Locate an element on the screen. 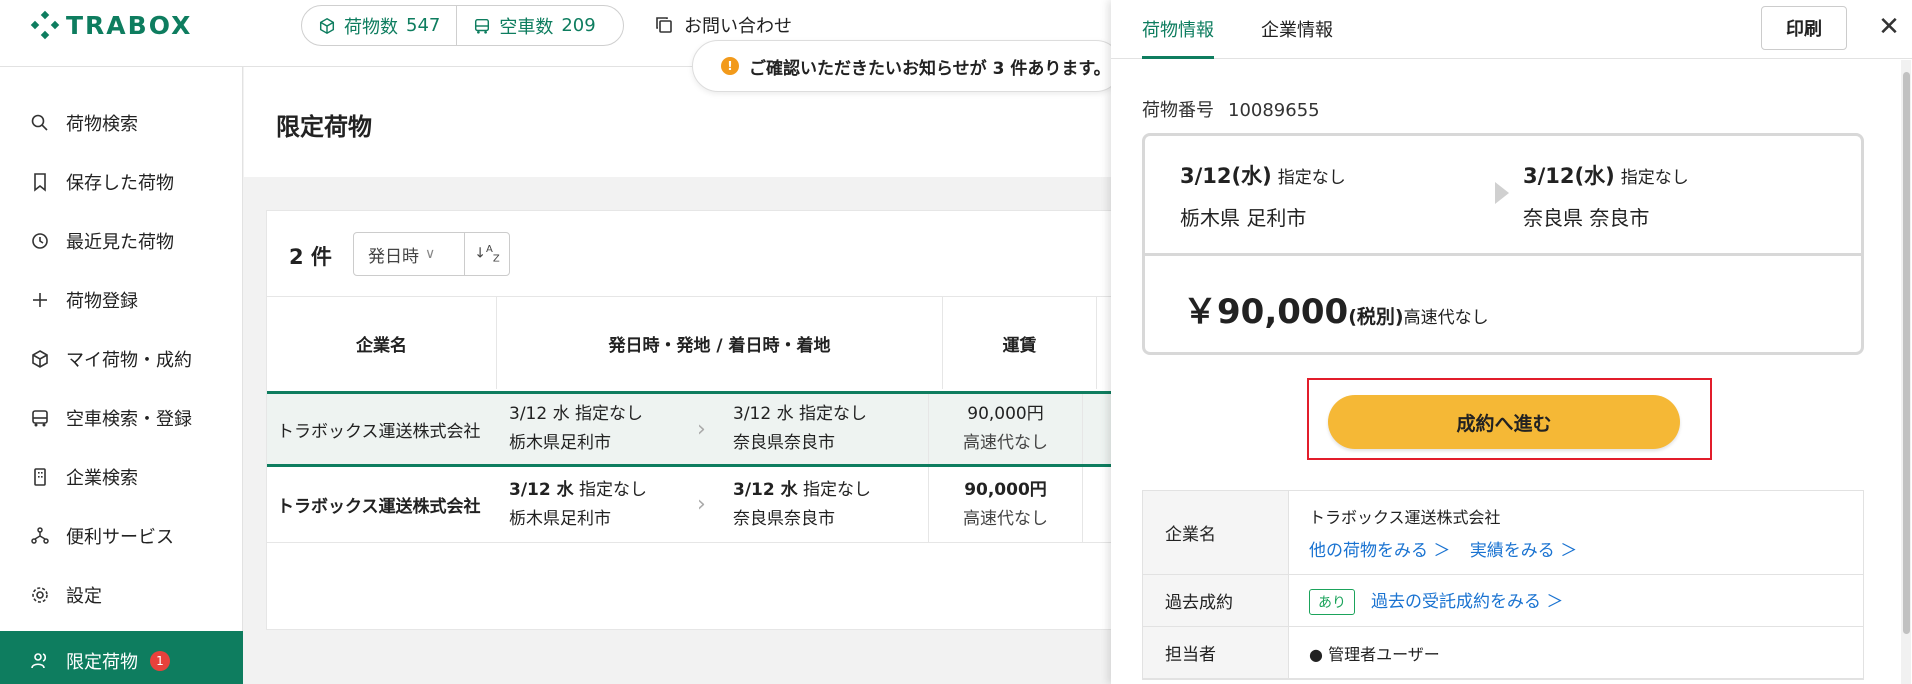 Image resolution: width=1912 pixels, height=684 pixels. contact-link: お問い合わせ is located at coordinates (723, 25).